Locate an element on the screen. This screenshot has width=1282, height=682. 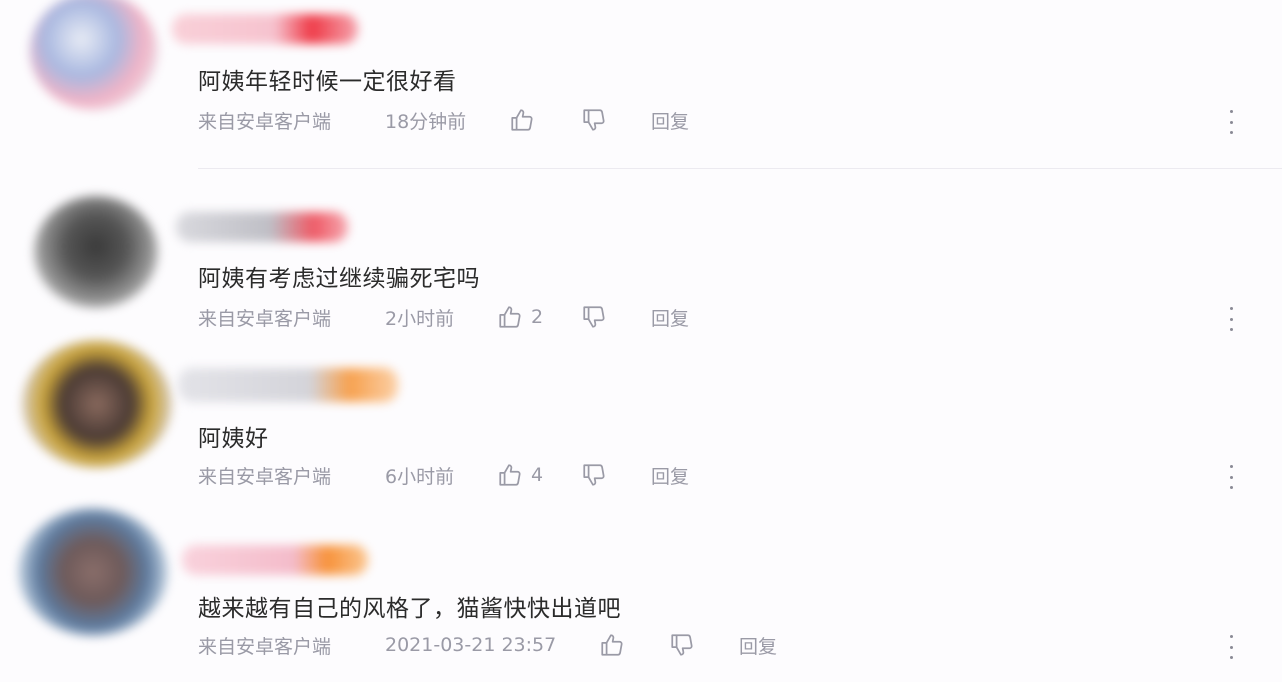
timestamp: 2021-03-21 23:57 is located at coordinates (471, 645).